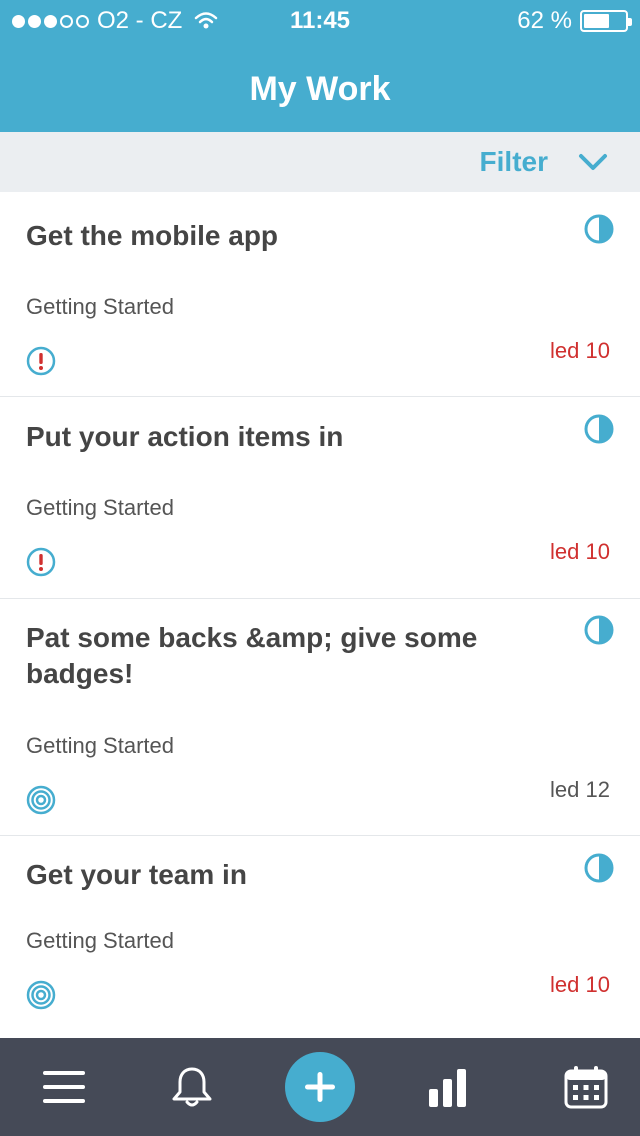 This screenshot has width=640, height=1136. What do you see at coordinates (152, 235) in the screenshot?
I see `task-title: Get the mobile app` at bounding box center [152, 235].